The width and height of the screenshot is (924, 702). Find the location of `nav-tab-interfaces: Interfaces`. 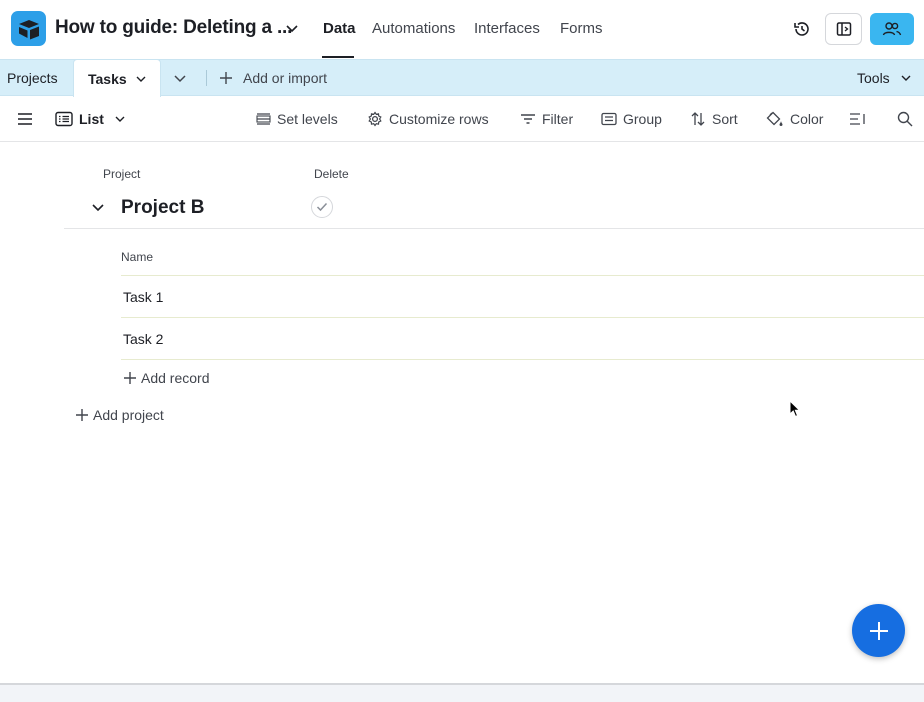

nav-tab-interfaces: Interfaces is located at coordinates (507, 28).